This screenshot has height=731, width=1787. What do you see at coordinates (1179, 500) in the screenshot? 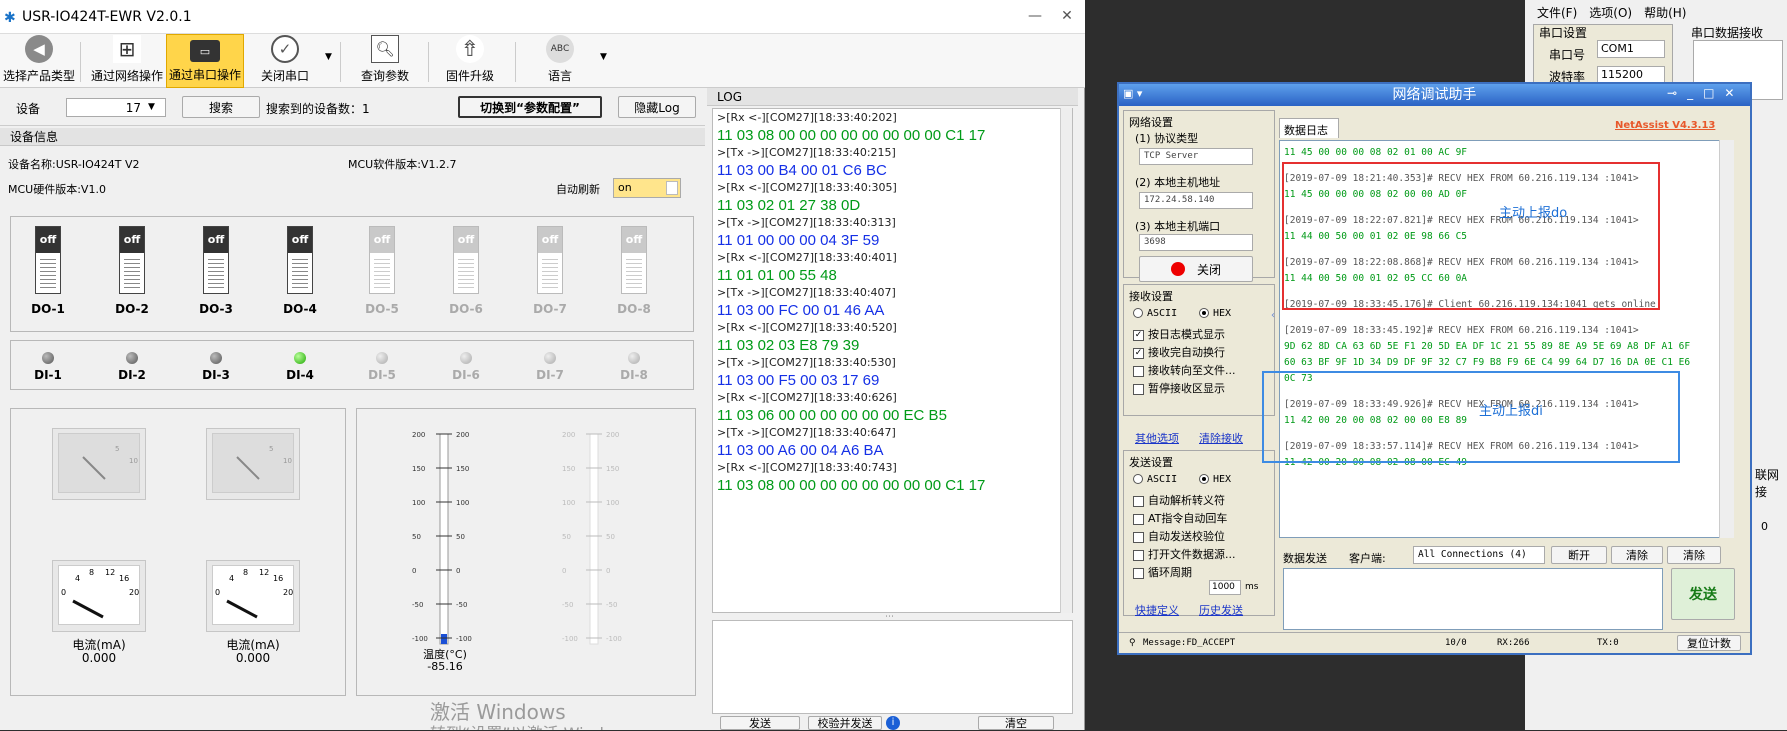
I see `send-option-checkbox: 自动解析转义符` at bounding box center [1179, 500].